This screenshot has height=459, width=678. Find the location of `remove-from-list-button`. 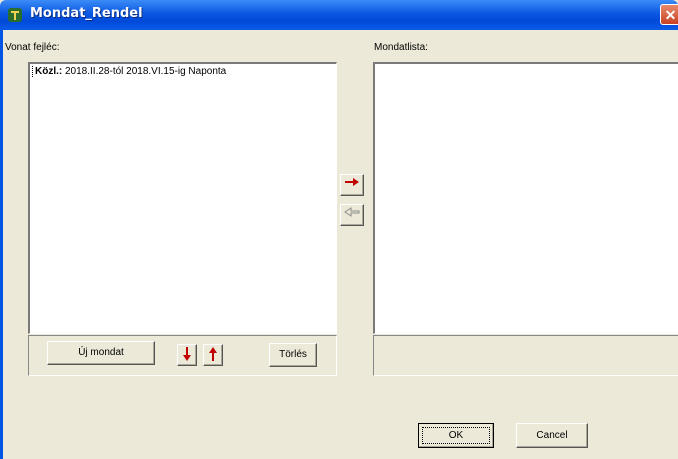

remove-from-list-button is located at coordinates (352, 215).